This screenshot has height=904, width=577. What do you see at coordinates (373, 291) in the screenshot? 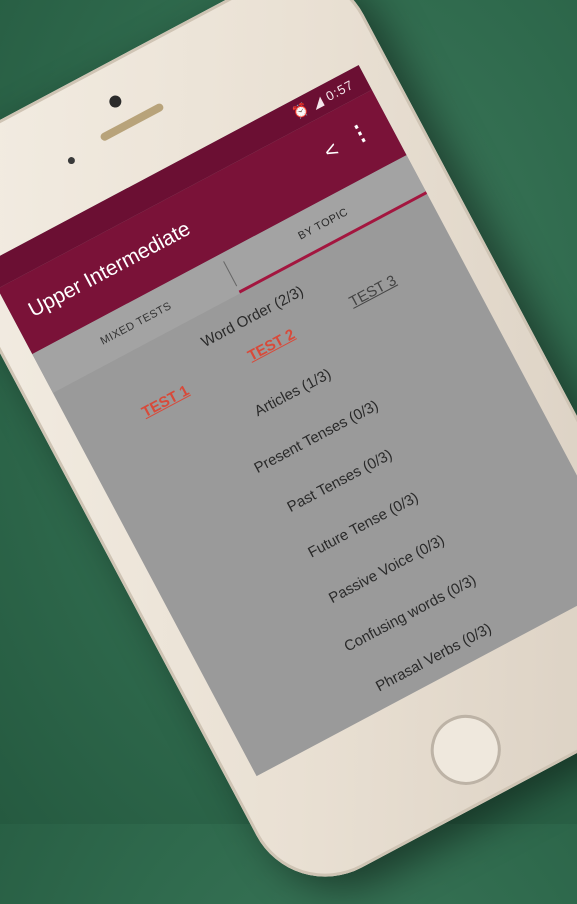
I see `test-3-link: TEST 3` at bounding box center [373, 291].